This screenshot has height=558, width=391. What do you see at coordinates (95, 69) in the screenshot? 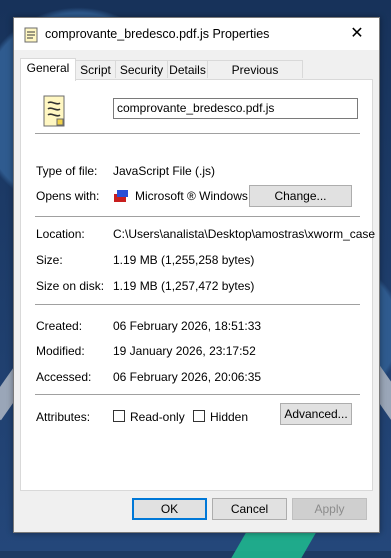
I see `tab-script: Script` at bounding box center [95, 69].